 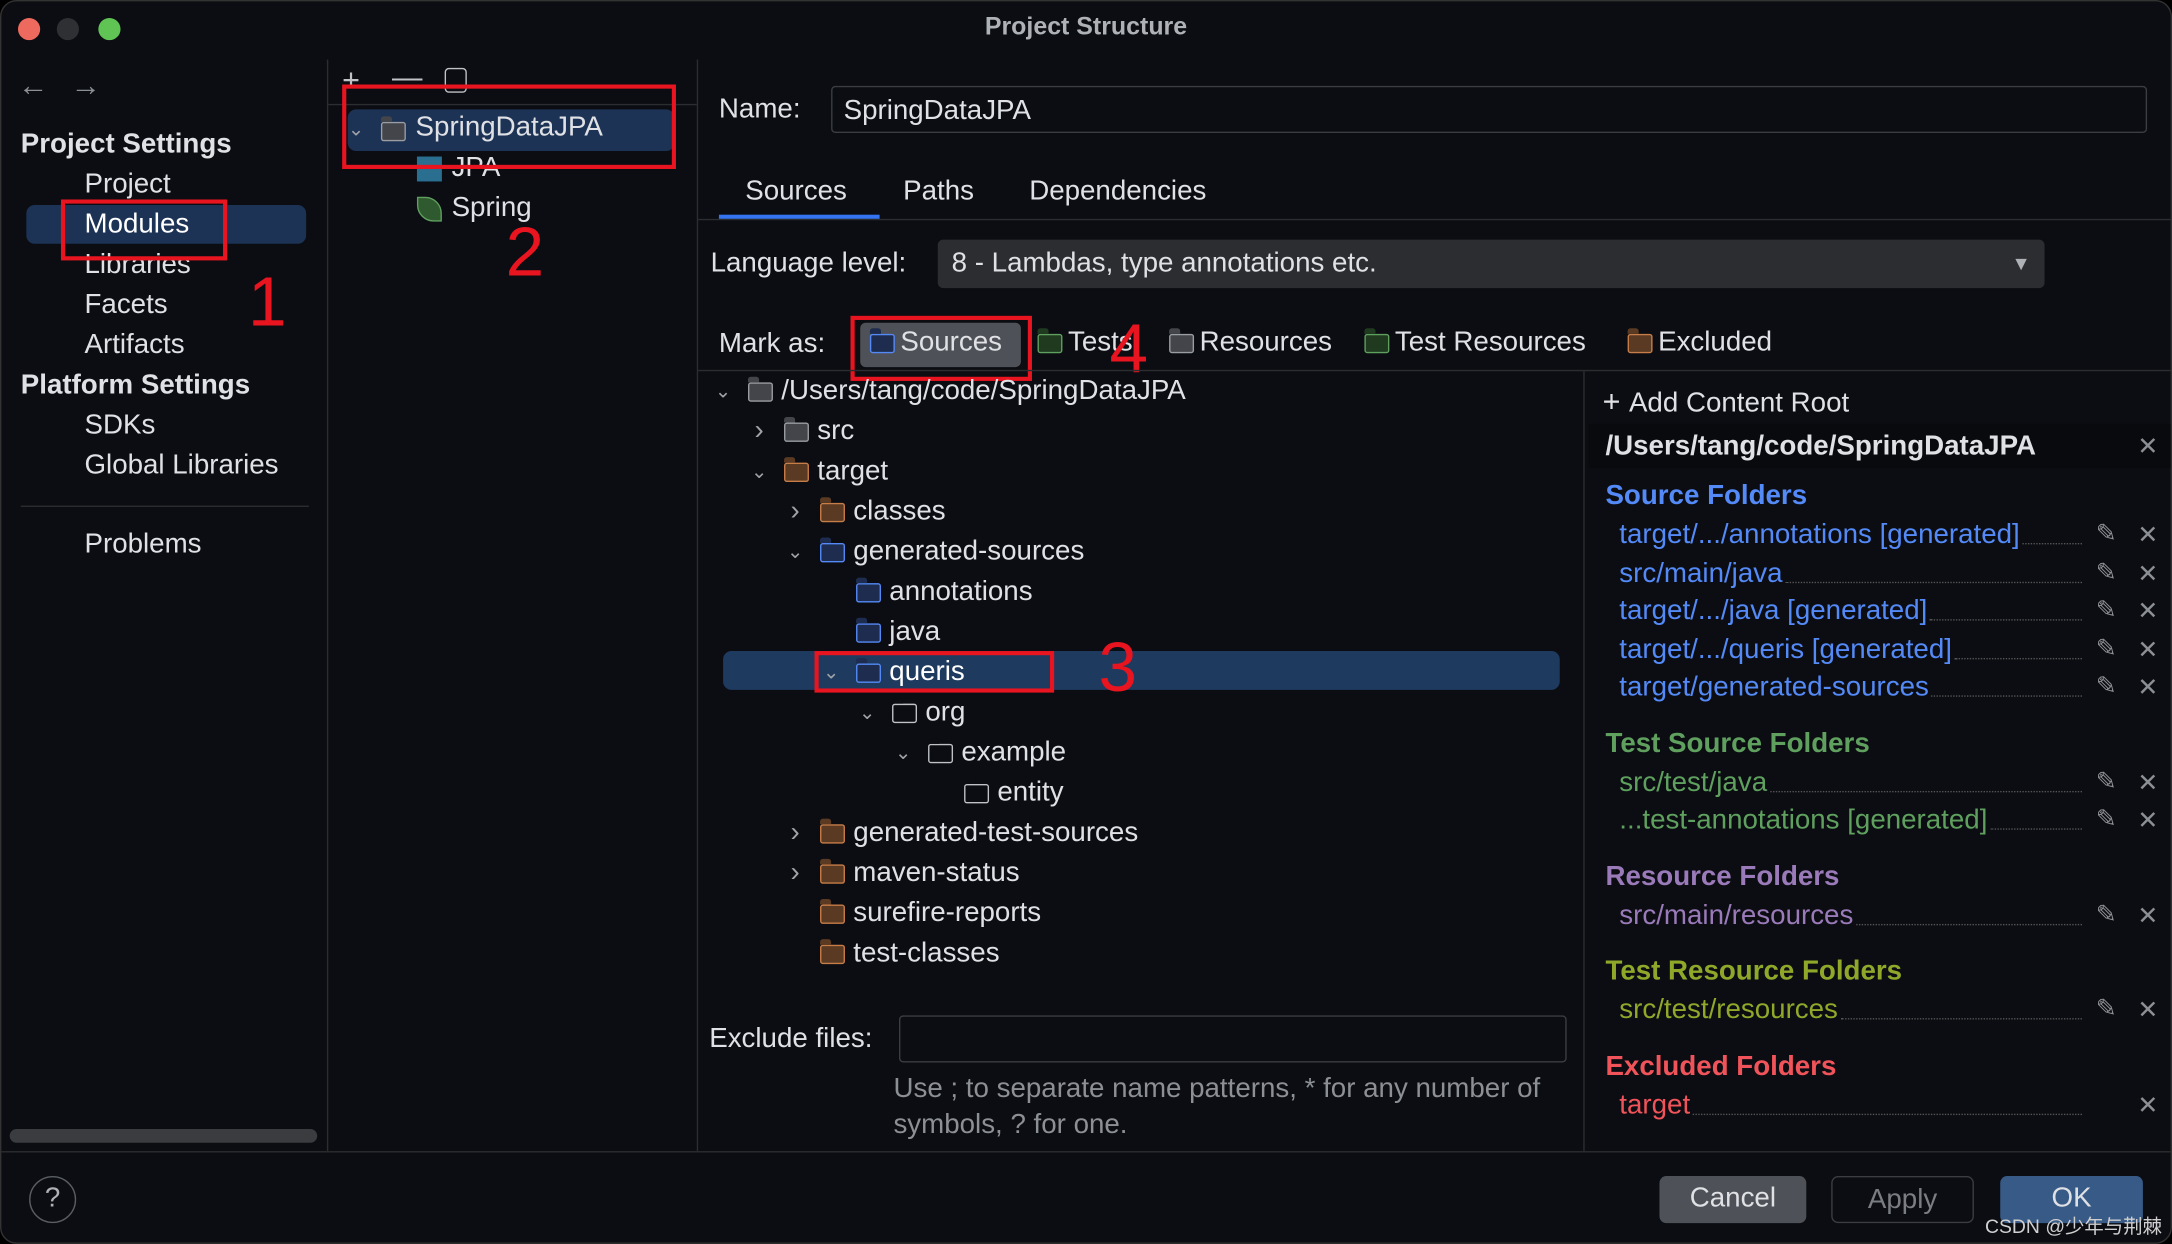 I want to click on tree-node-label: src, so click(x=836, y=431).